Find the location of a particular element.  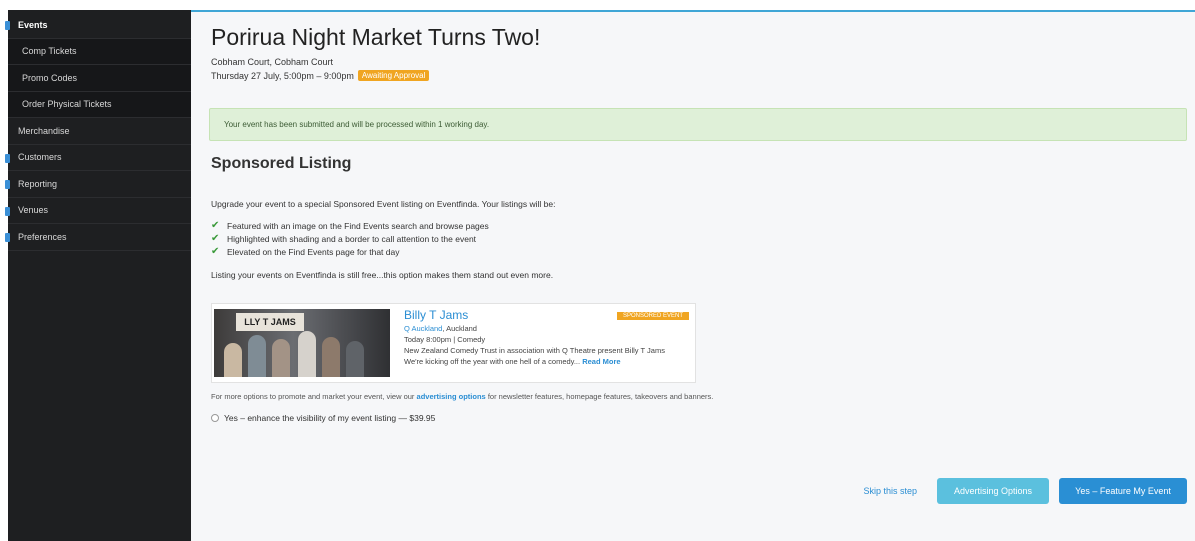

sidebar-item-label: Venues is located at coordinates (33, 210).